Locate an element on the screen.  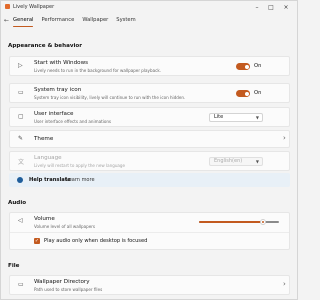
file-section-title: File is located at coordinates (14, 266).